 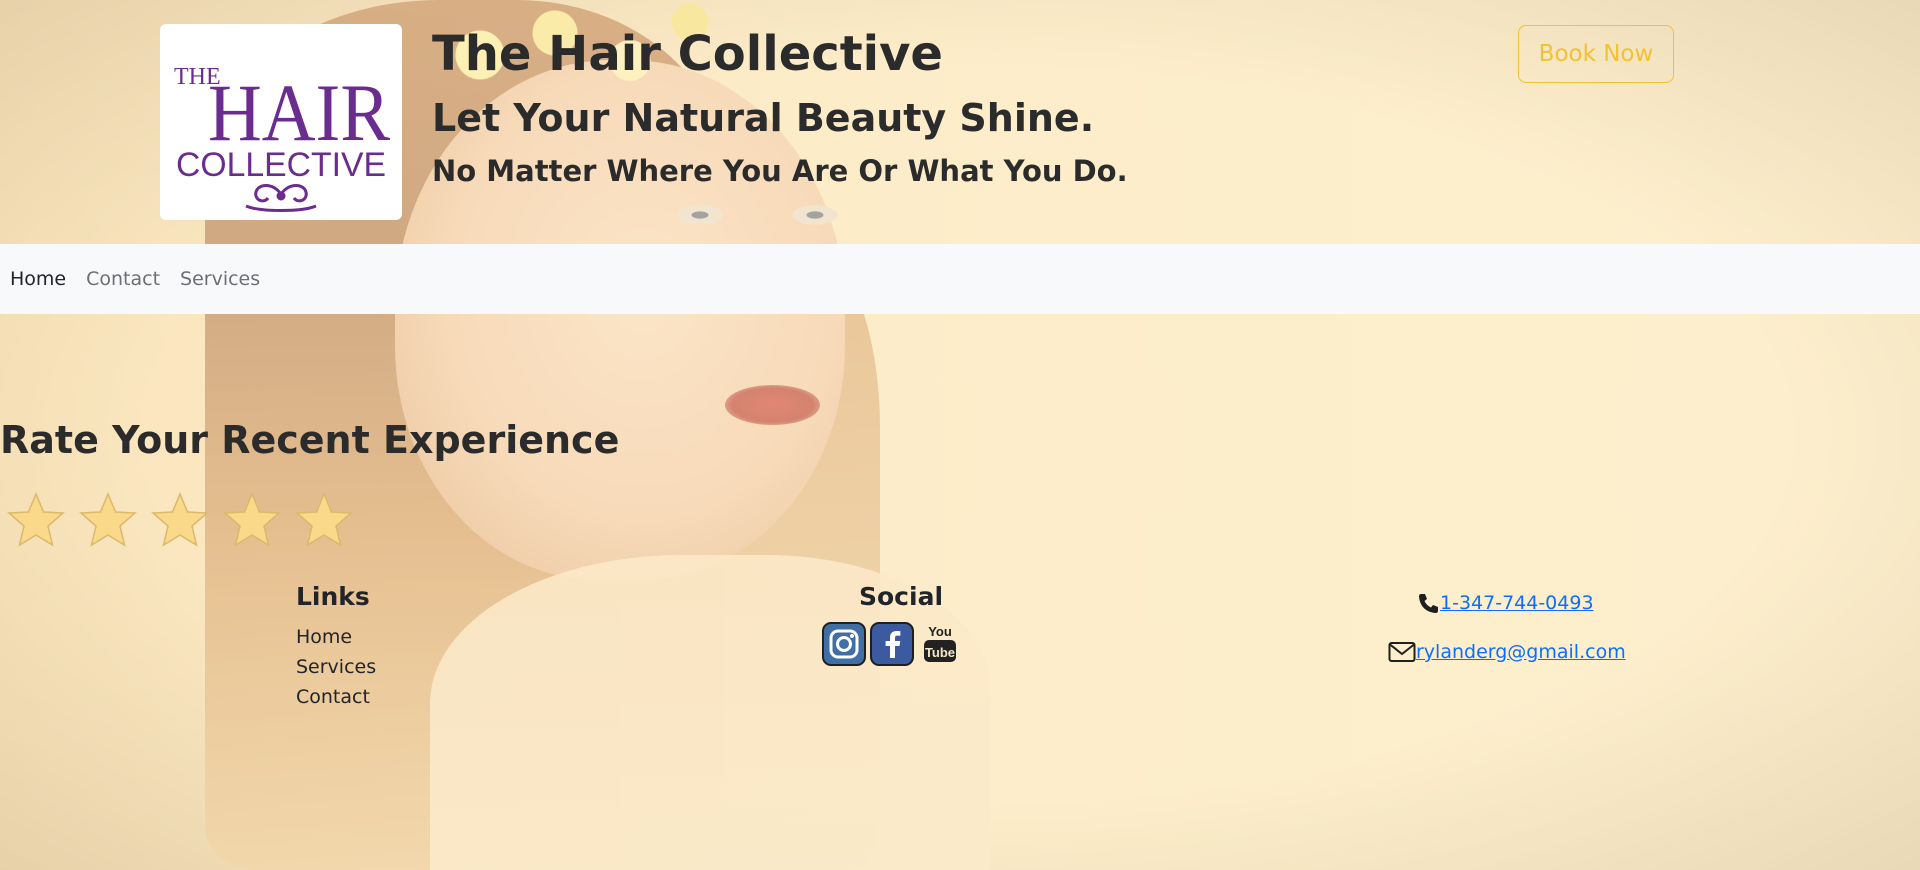 What do you see at coordinates (960, 279) in the screenshot?
I see `main-navbar: Home Contact Services` at bounding box center [960, 279].